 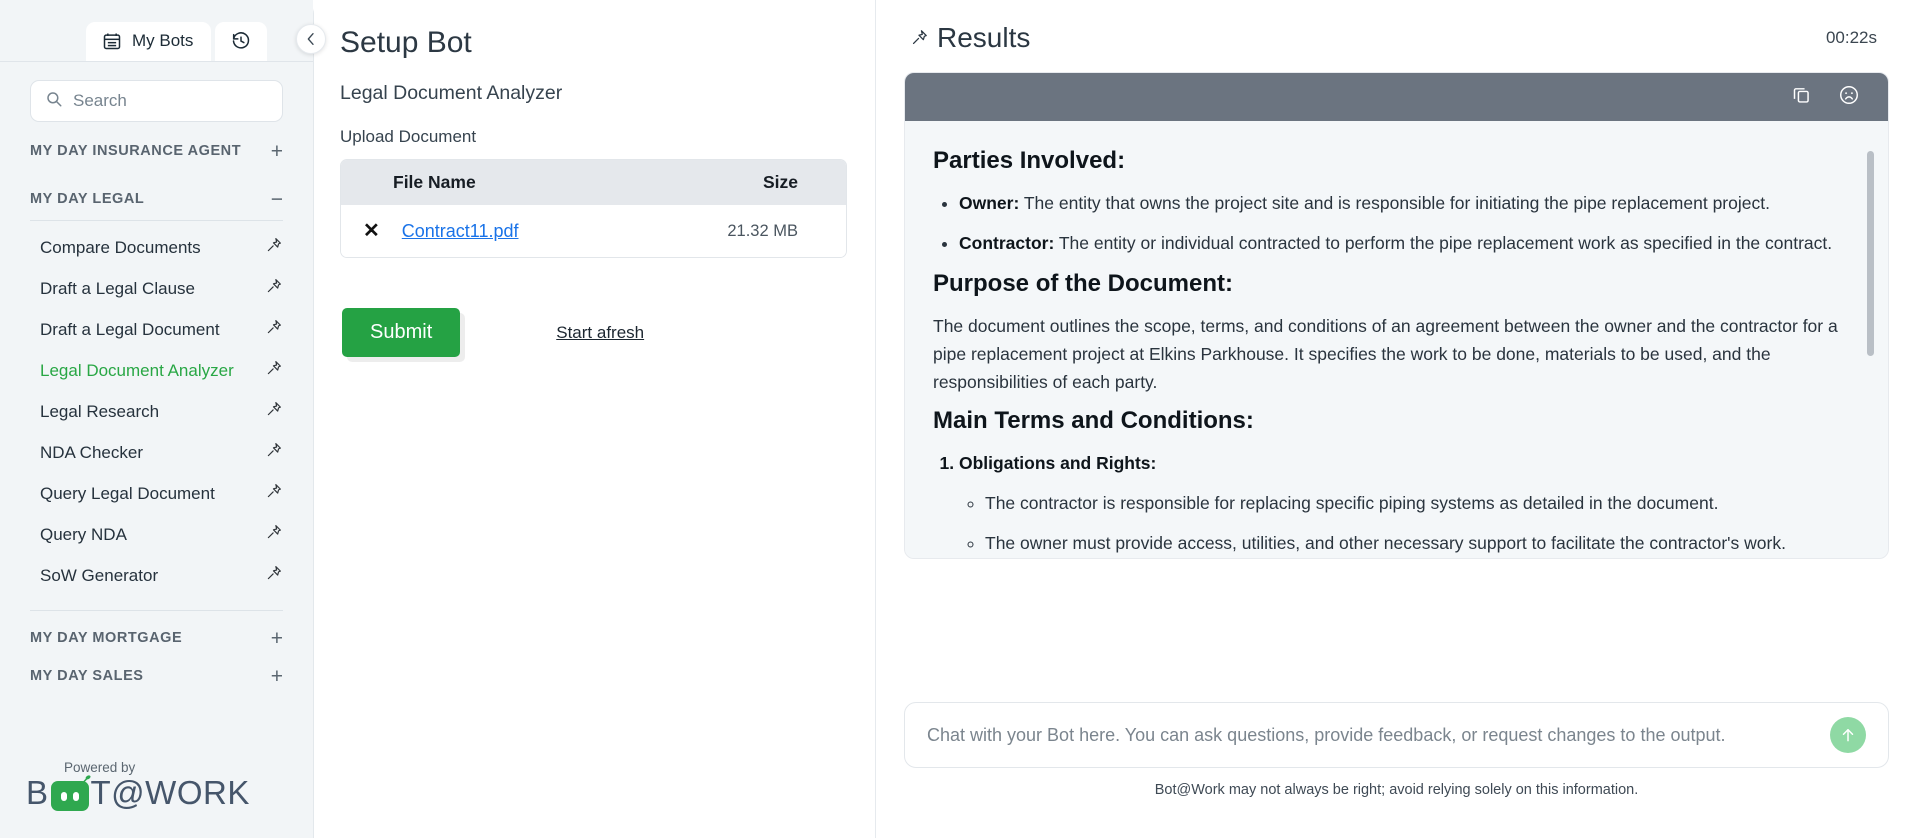 I want to click on search-box, so click(x=156, y=101).